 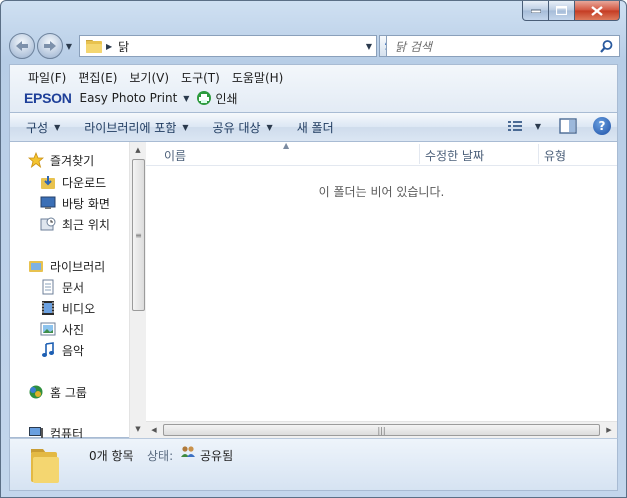 I want to click on share-with-button: 공유 대상 ▼, so click(x=243, y=127).